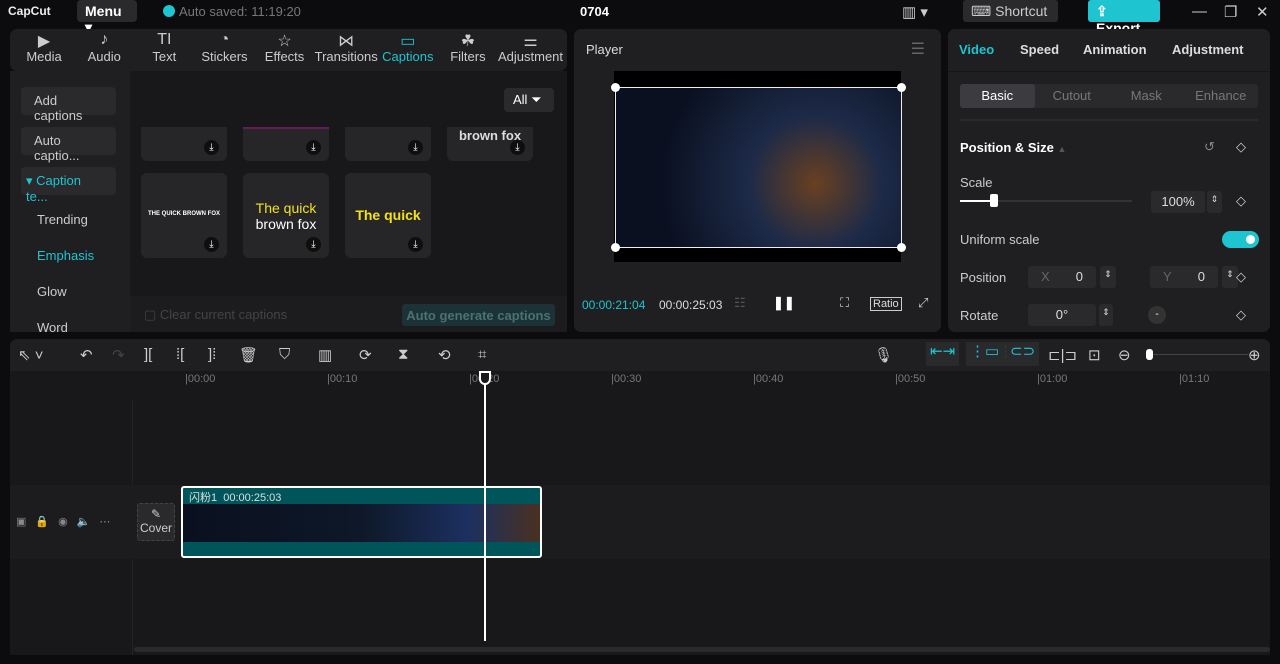  I want to click on audio-icon: 🔈, so click(88, 522).